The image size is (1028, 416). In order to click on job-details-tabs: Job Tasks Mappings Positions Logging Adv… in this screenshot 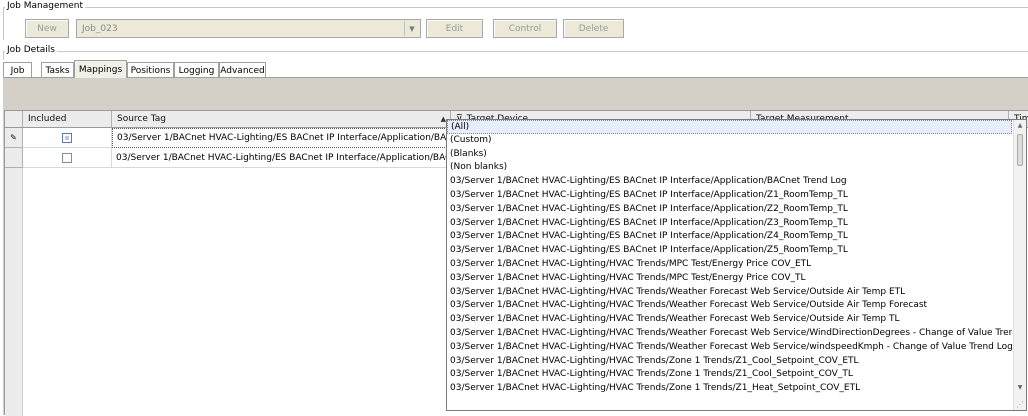, I will do `click(515, 69)`.